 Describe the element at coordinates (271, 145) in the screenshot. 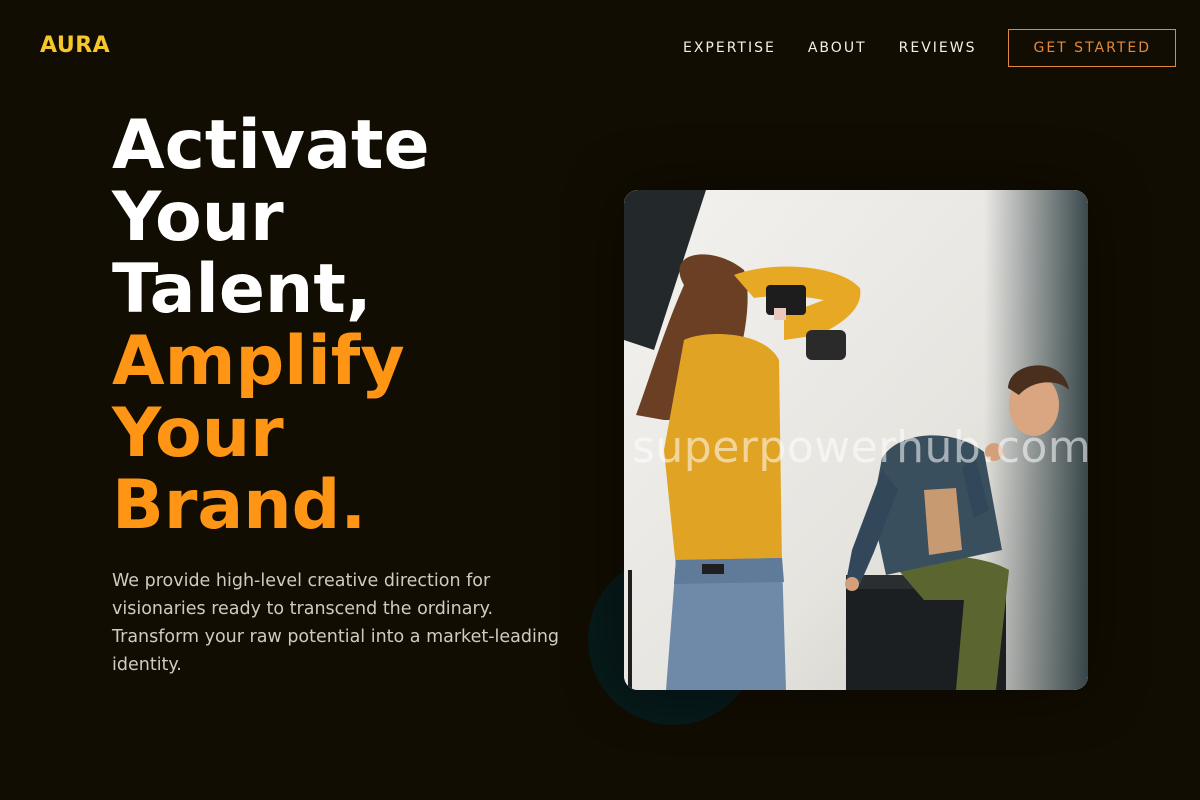

I see `headline-line: Activate` at that location.